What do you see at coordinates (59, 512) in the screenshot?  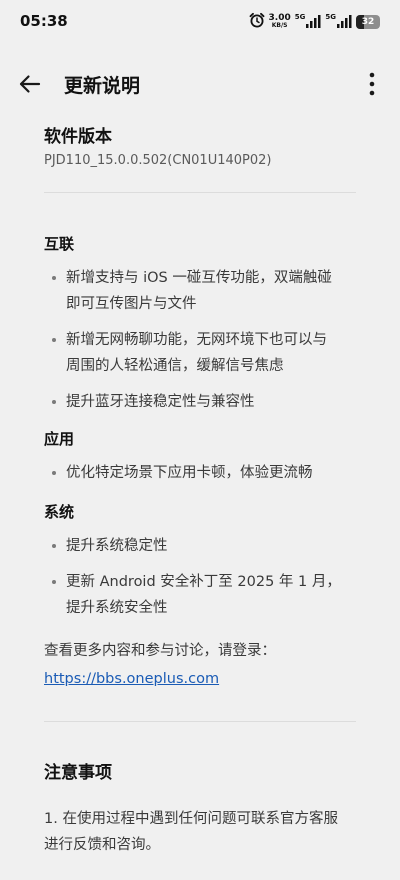 I see `section-title: 系统` at bounding box center [59, 512].